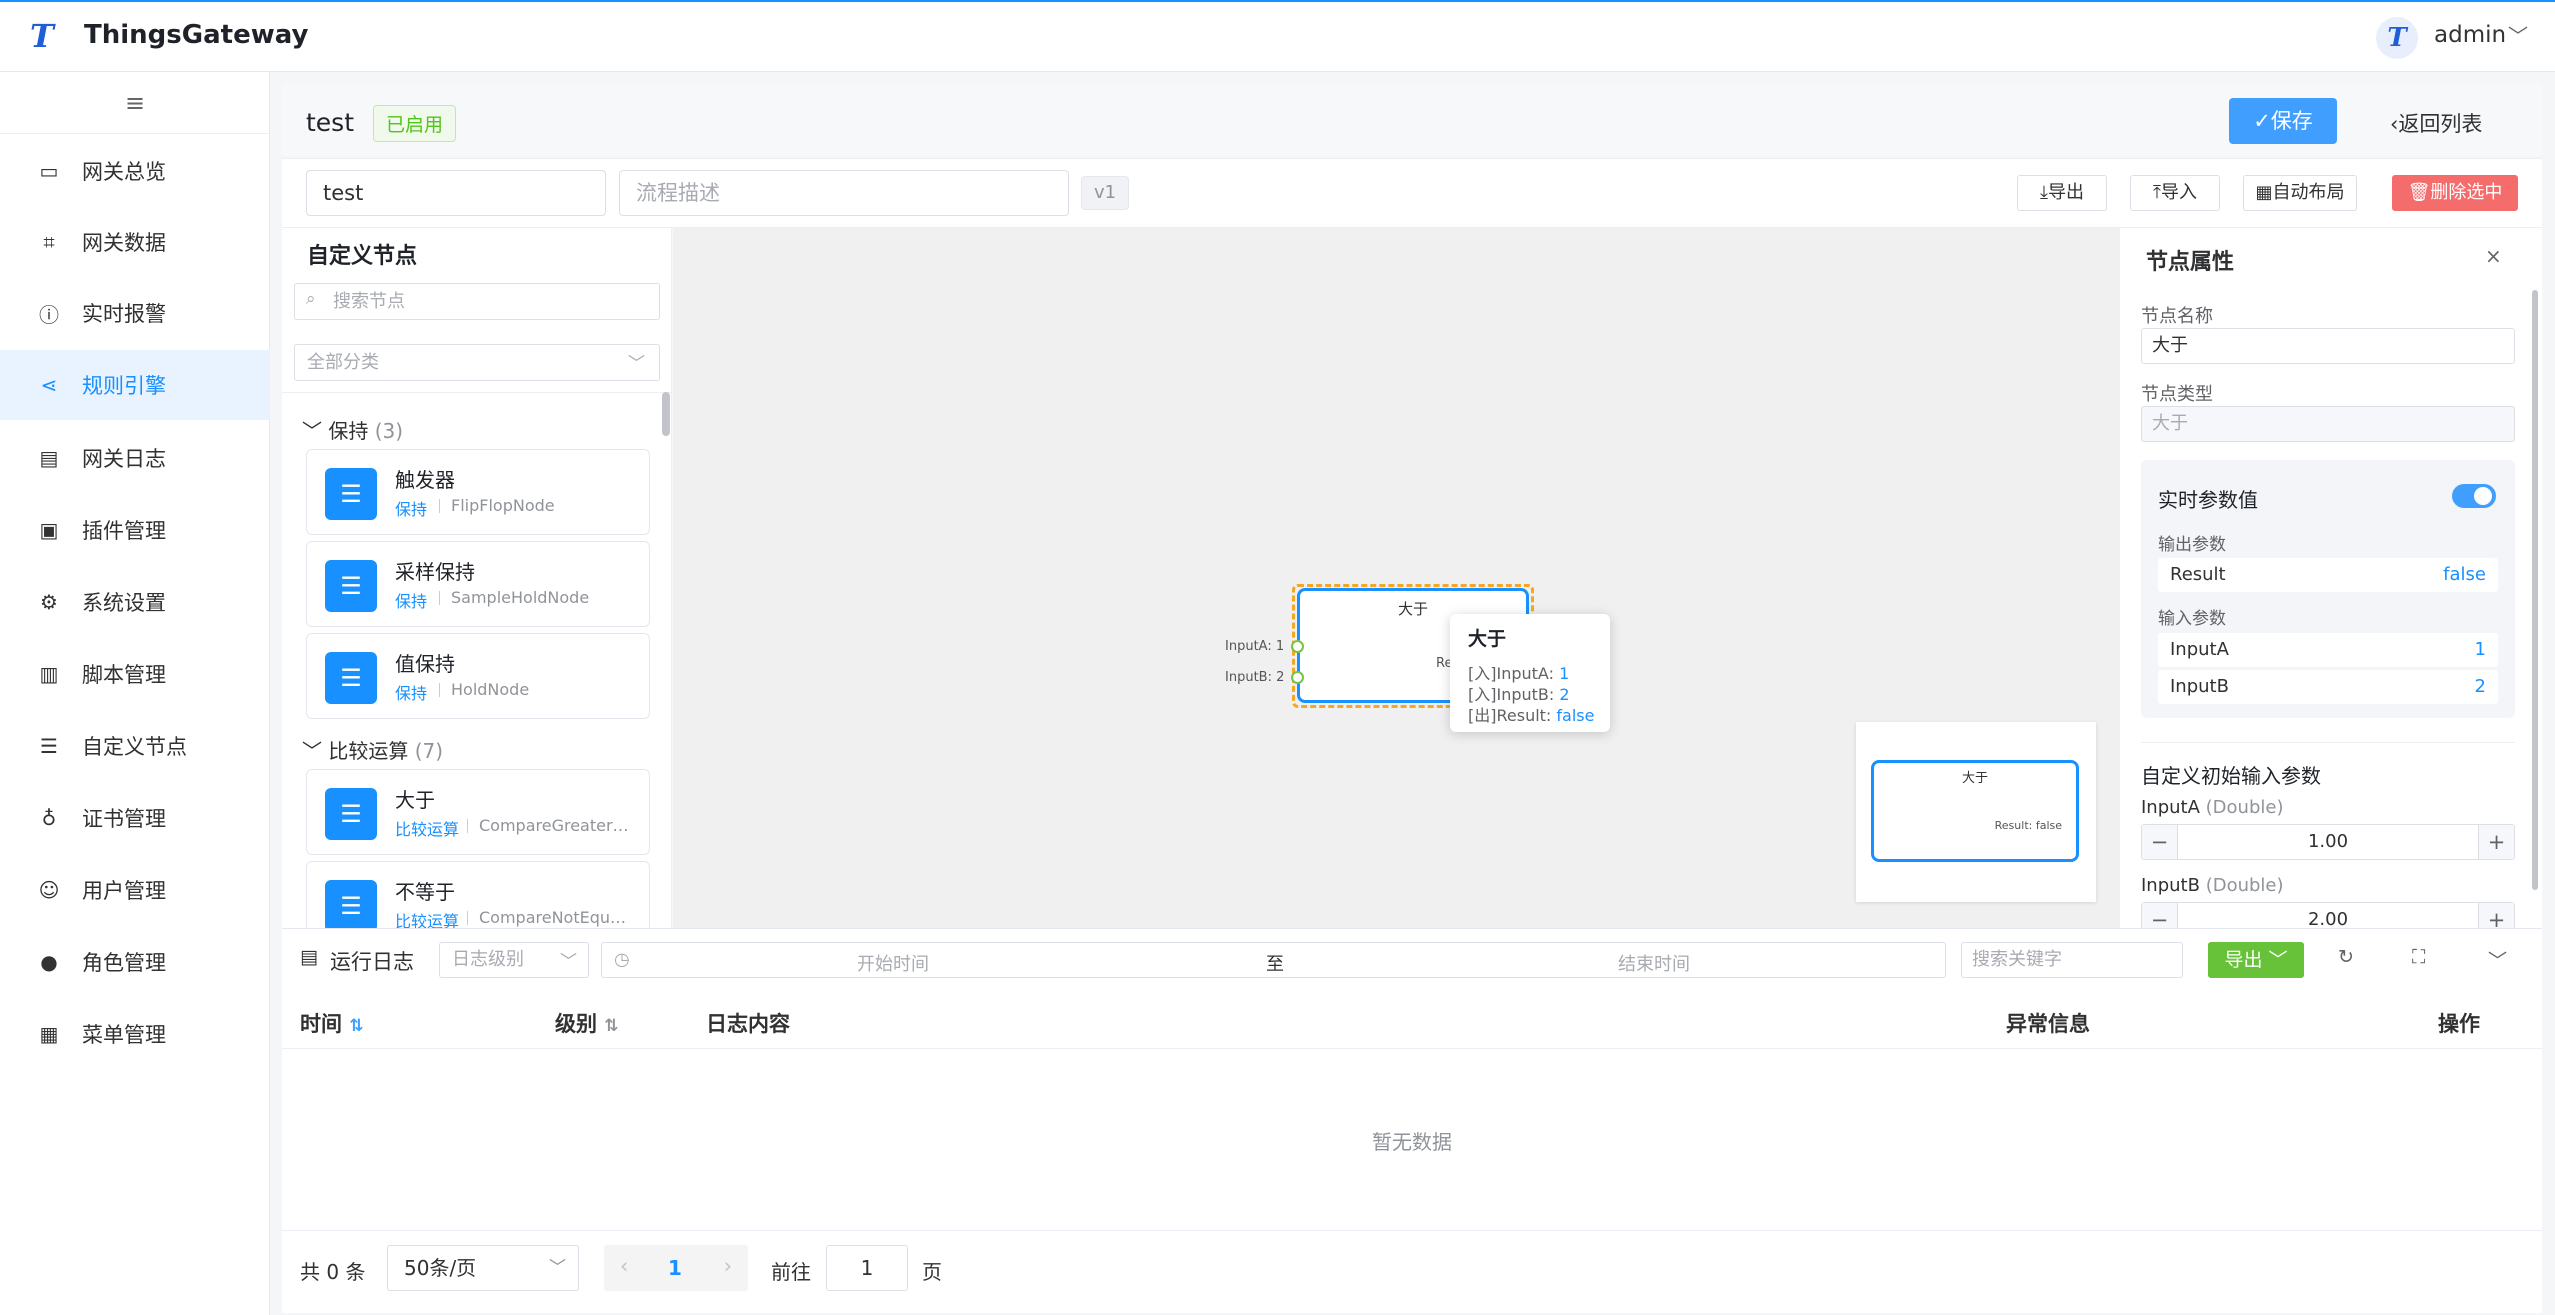 This screenshot has height=1315, width=2555. What do you see at coordinates (2346, 957) in the screenshot?
I see `refresh-icon: ↻` at bounding box center [2346, 957].